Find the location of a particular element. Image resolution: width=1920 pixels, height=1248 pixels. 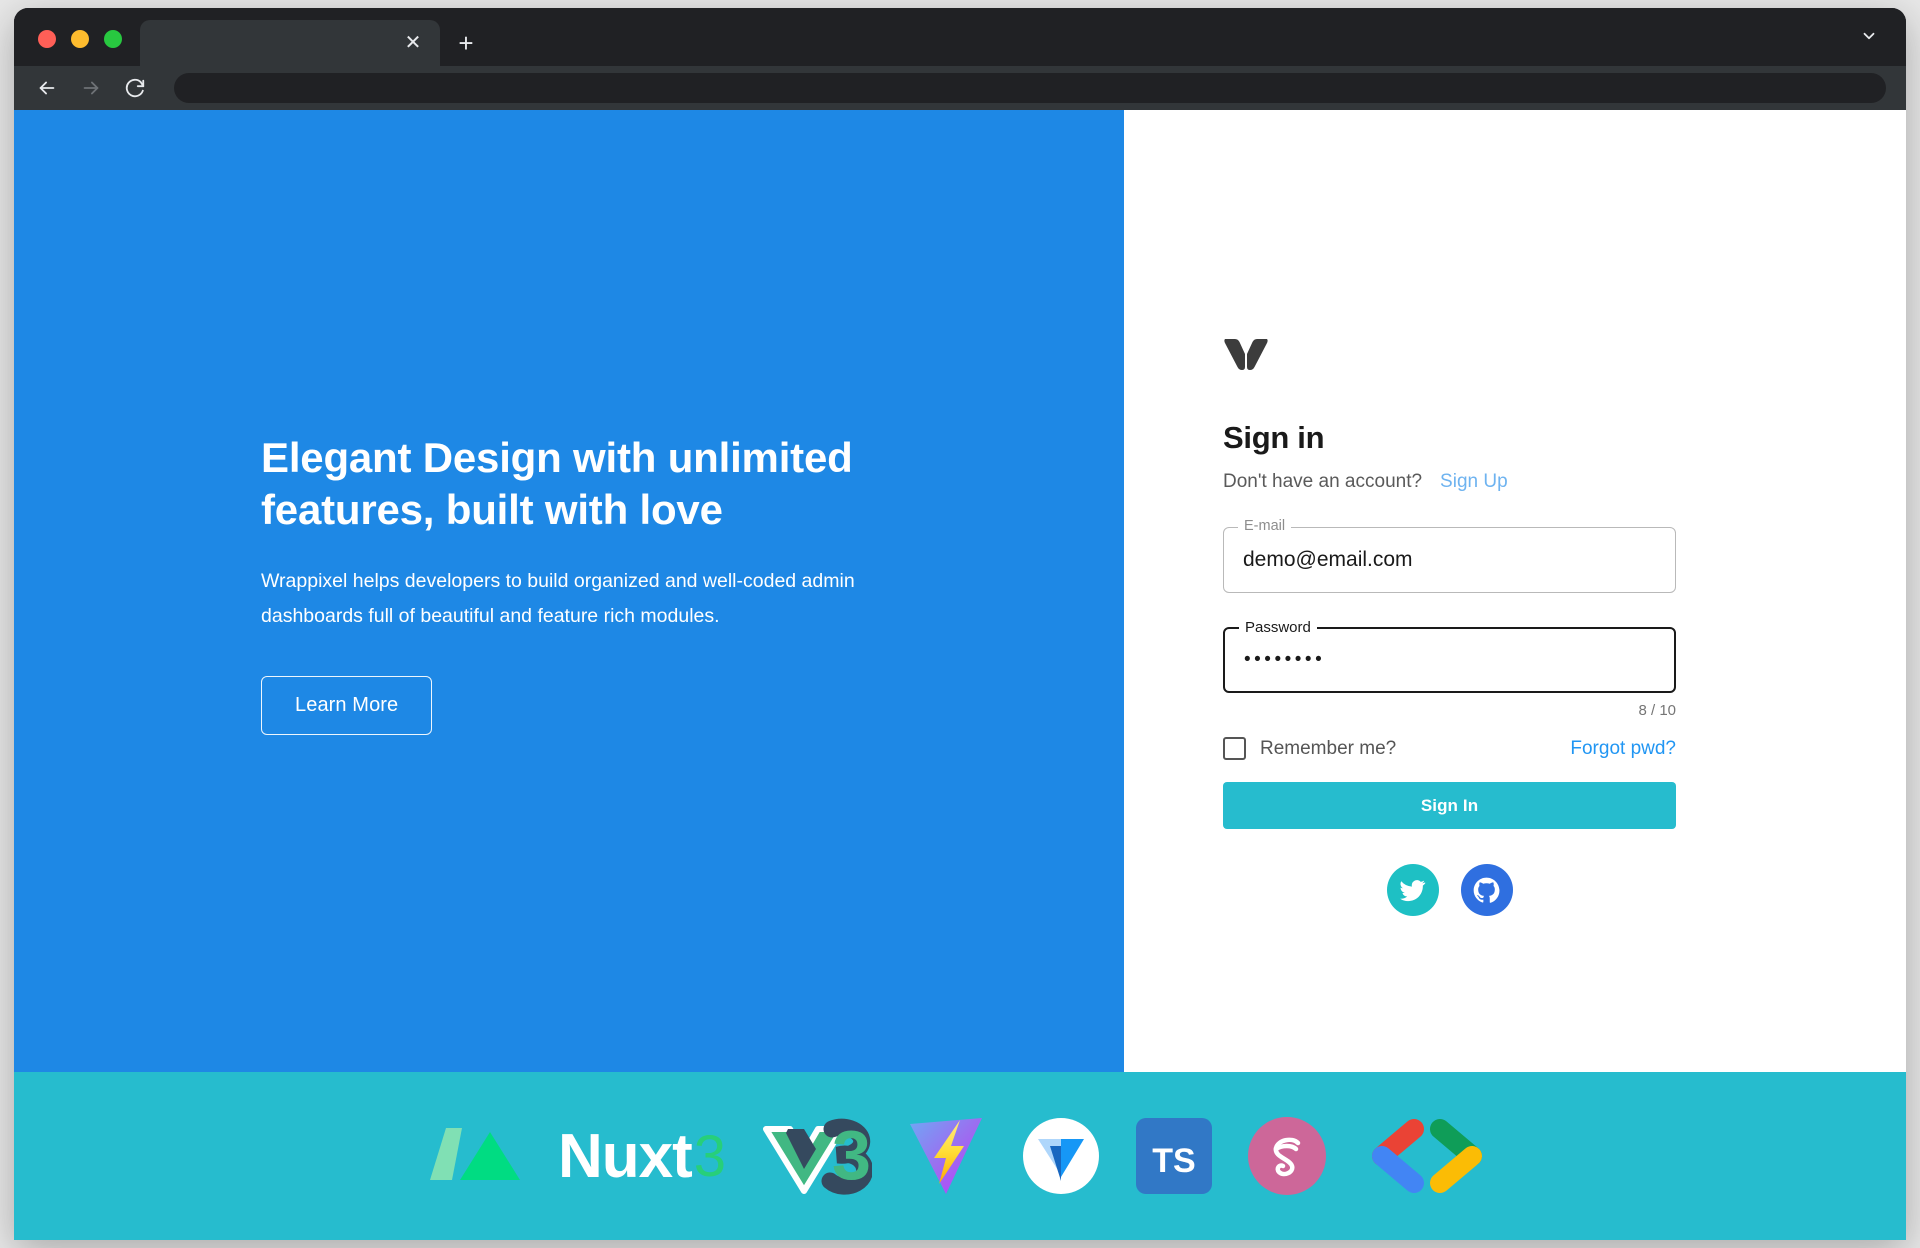

window-traffic-lights is located at coordinates (77, 48).